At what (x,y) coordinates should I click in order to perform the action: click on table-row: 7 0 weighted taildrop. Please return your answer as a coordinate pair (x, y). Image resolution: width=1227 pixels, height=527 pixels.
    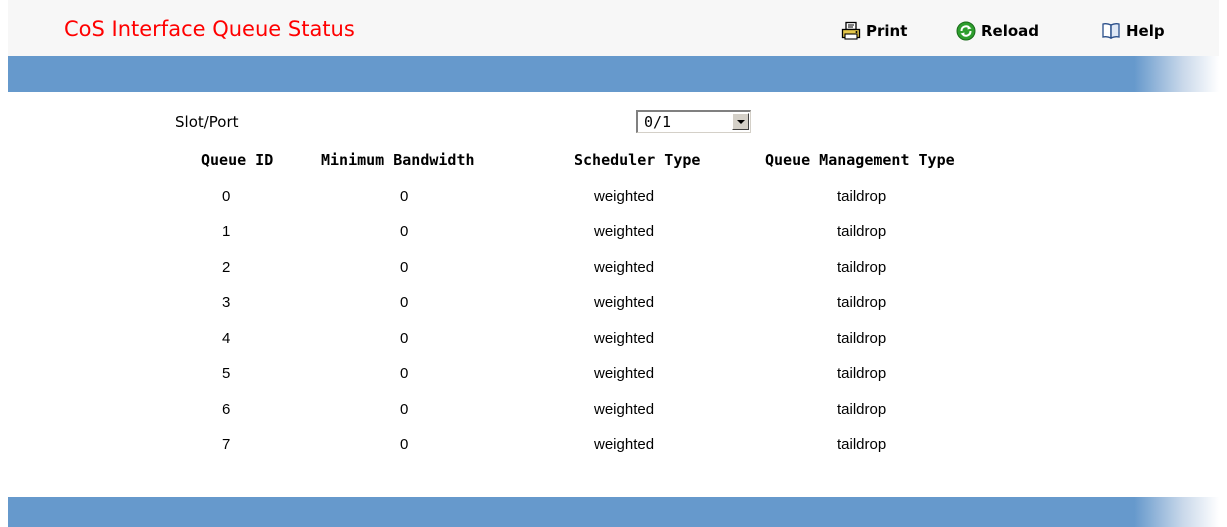
    Looking at the image, I should click on (613, 446).